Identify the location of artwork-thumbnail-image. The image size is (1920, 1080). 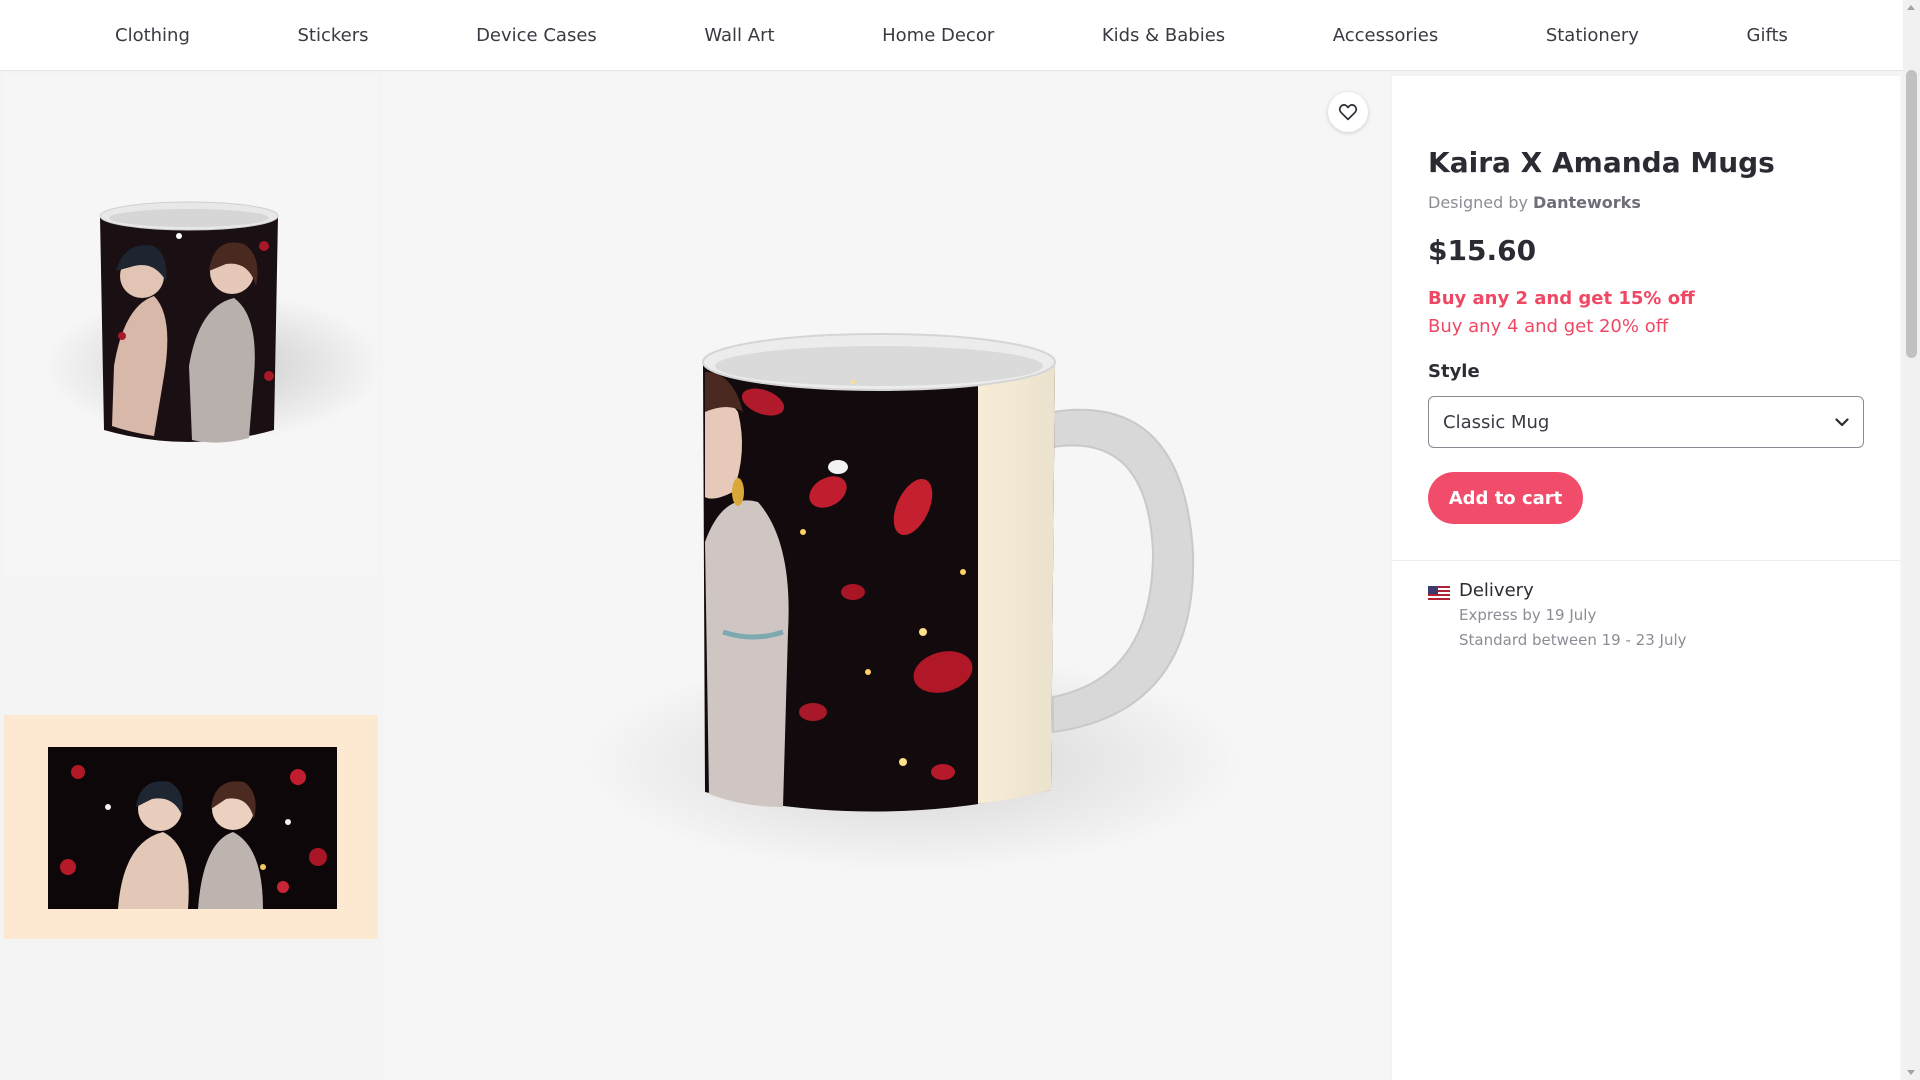
(192, 828).